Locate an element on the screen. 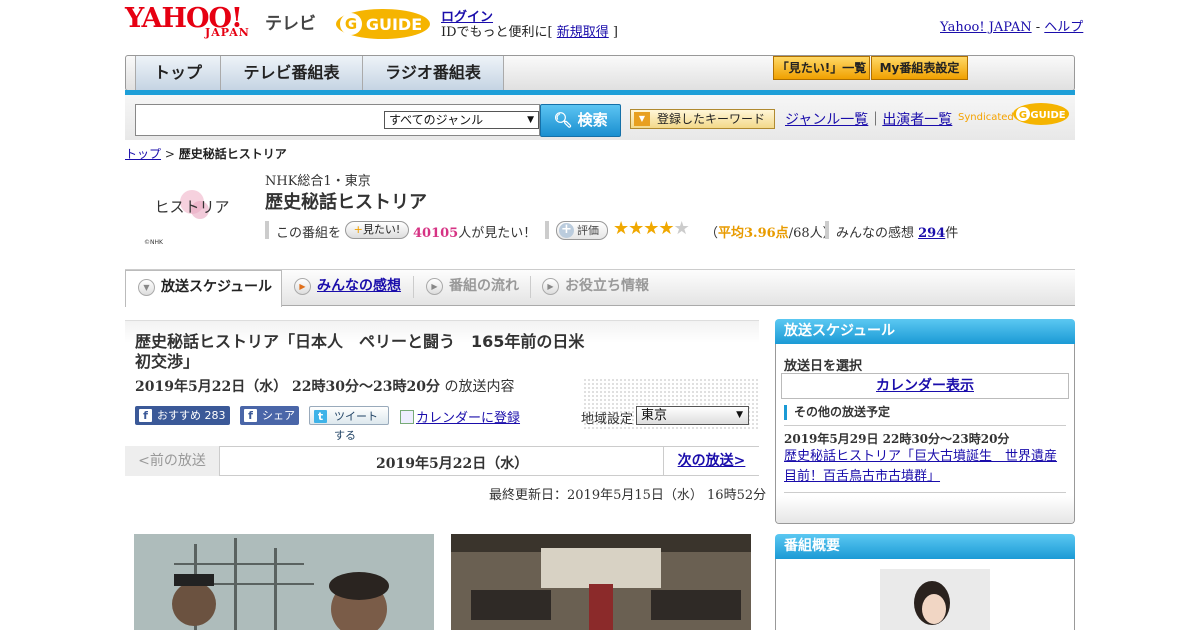  calendar-register: カレンダーに登録 is located at coordinates (460, 416).